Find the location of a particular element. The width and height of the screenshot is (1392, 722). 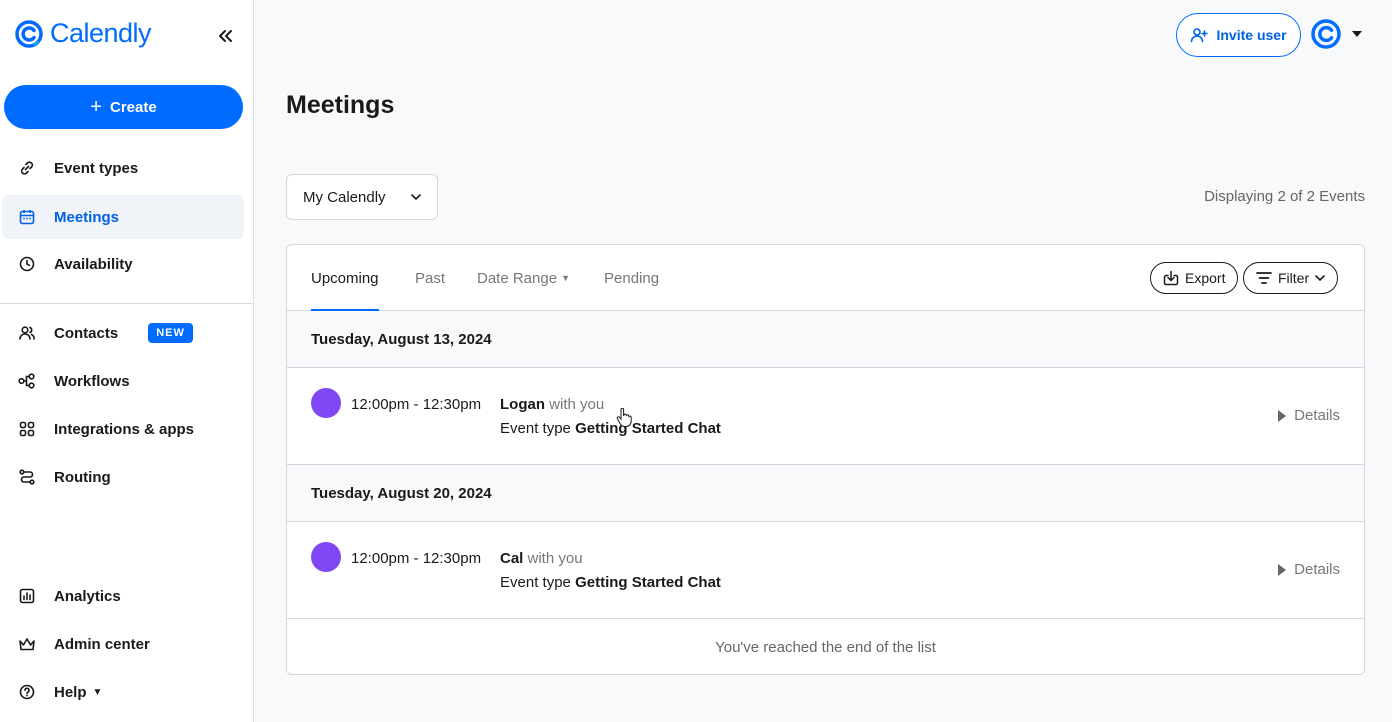

calendly-logo-icon is located at coordinates (29, 33).